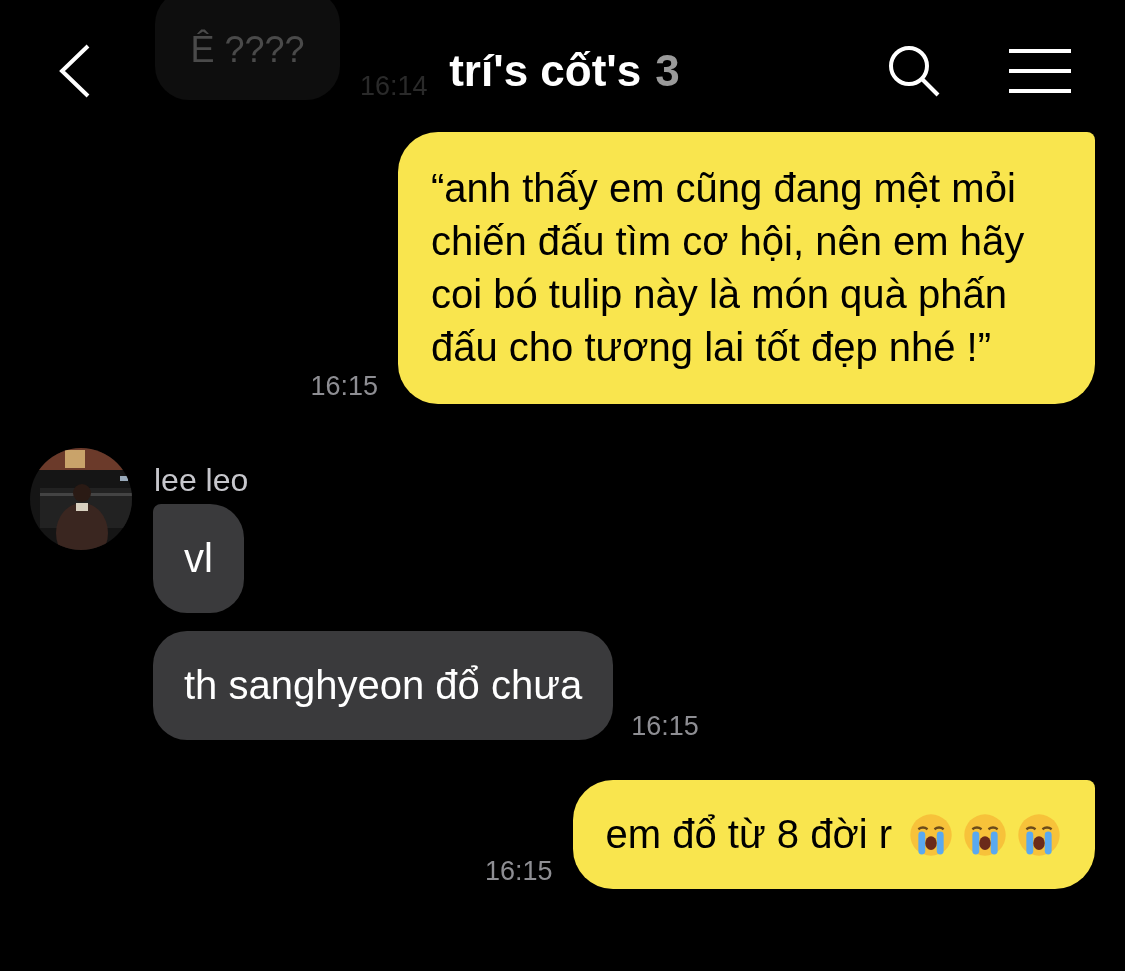  What do you see at coordinates (914, 71) in the screenshot?
I see `search-icon` at bounding box center [914, 71].